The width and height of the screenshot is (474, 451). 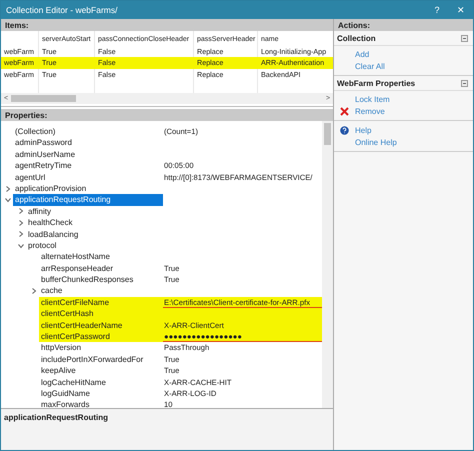 What do you see at coordinates (94, 223) in the screenshot?
I see `property-name: healthCheck` at bounding box center [94, 223].